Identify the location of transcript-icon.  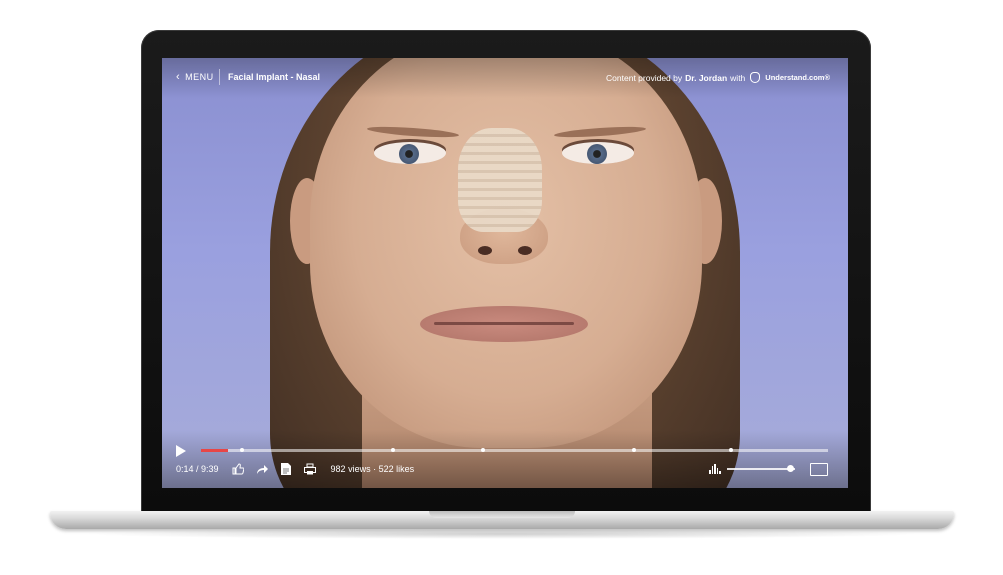
(286, 469).